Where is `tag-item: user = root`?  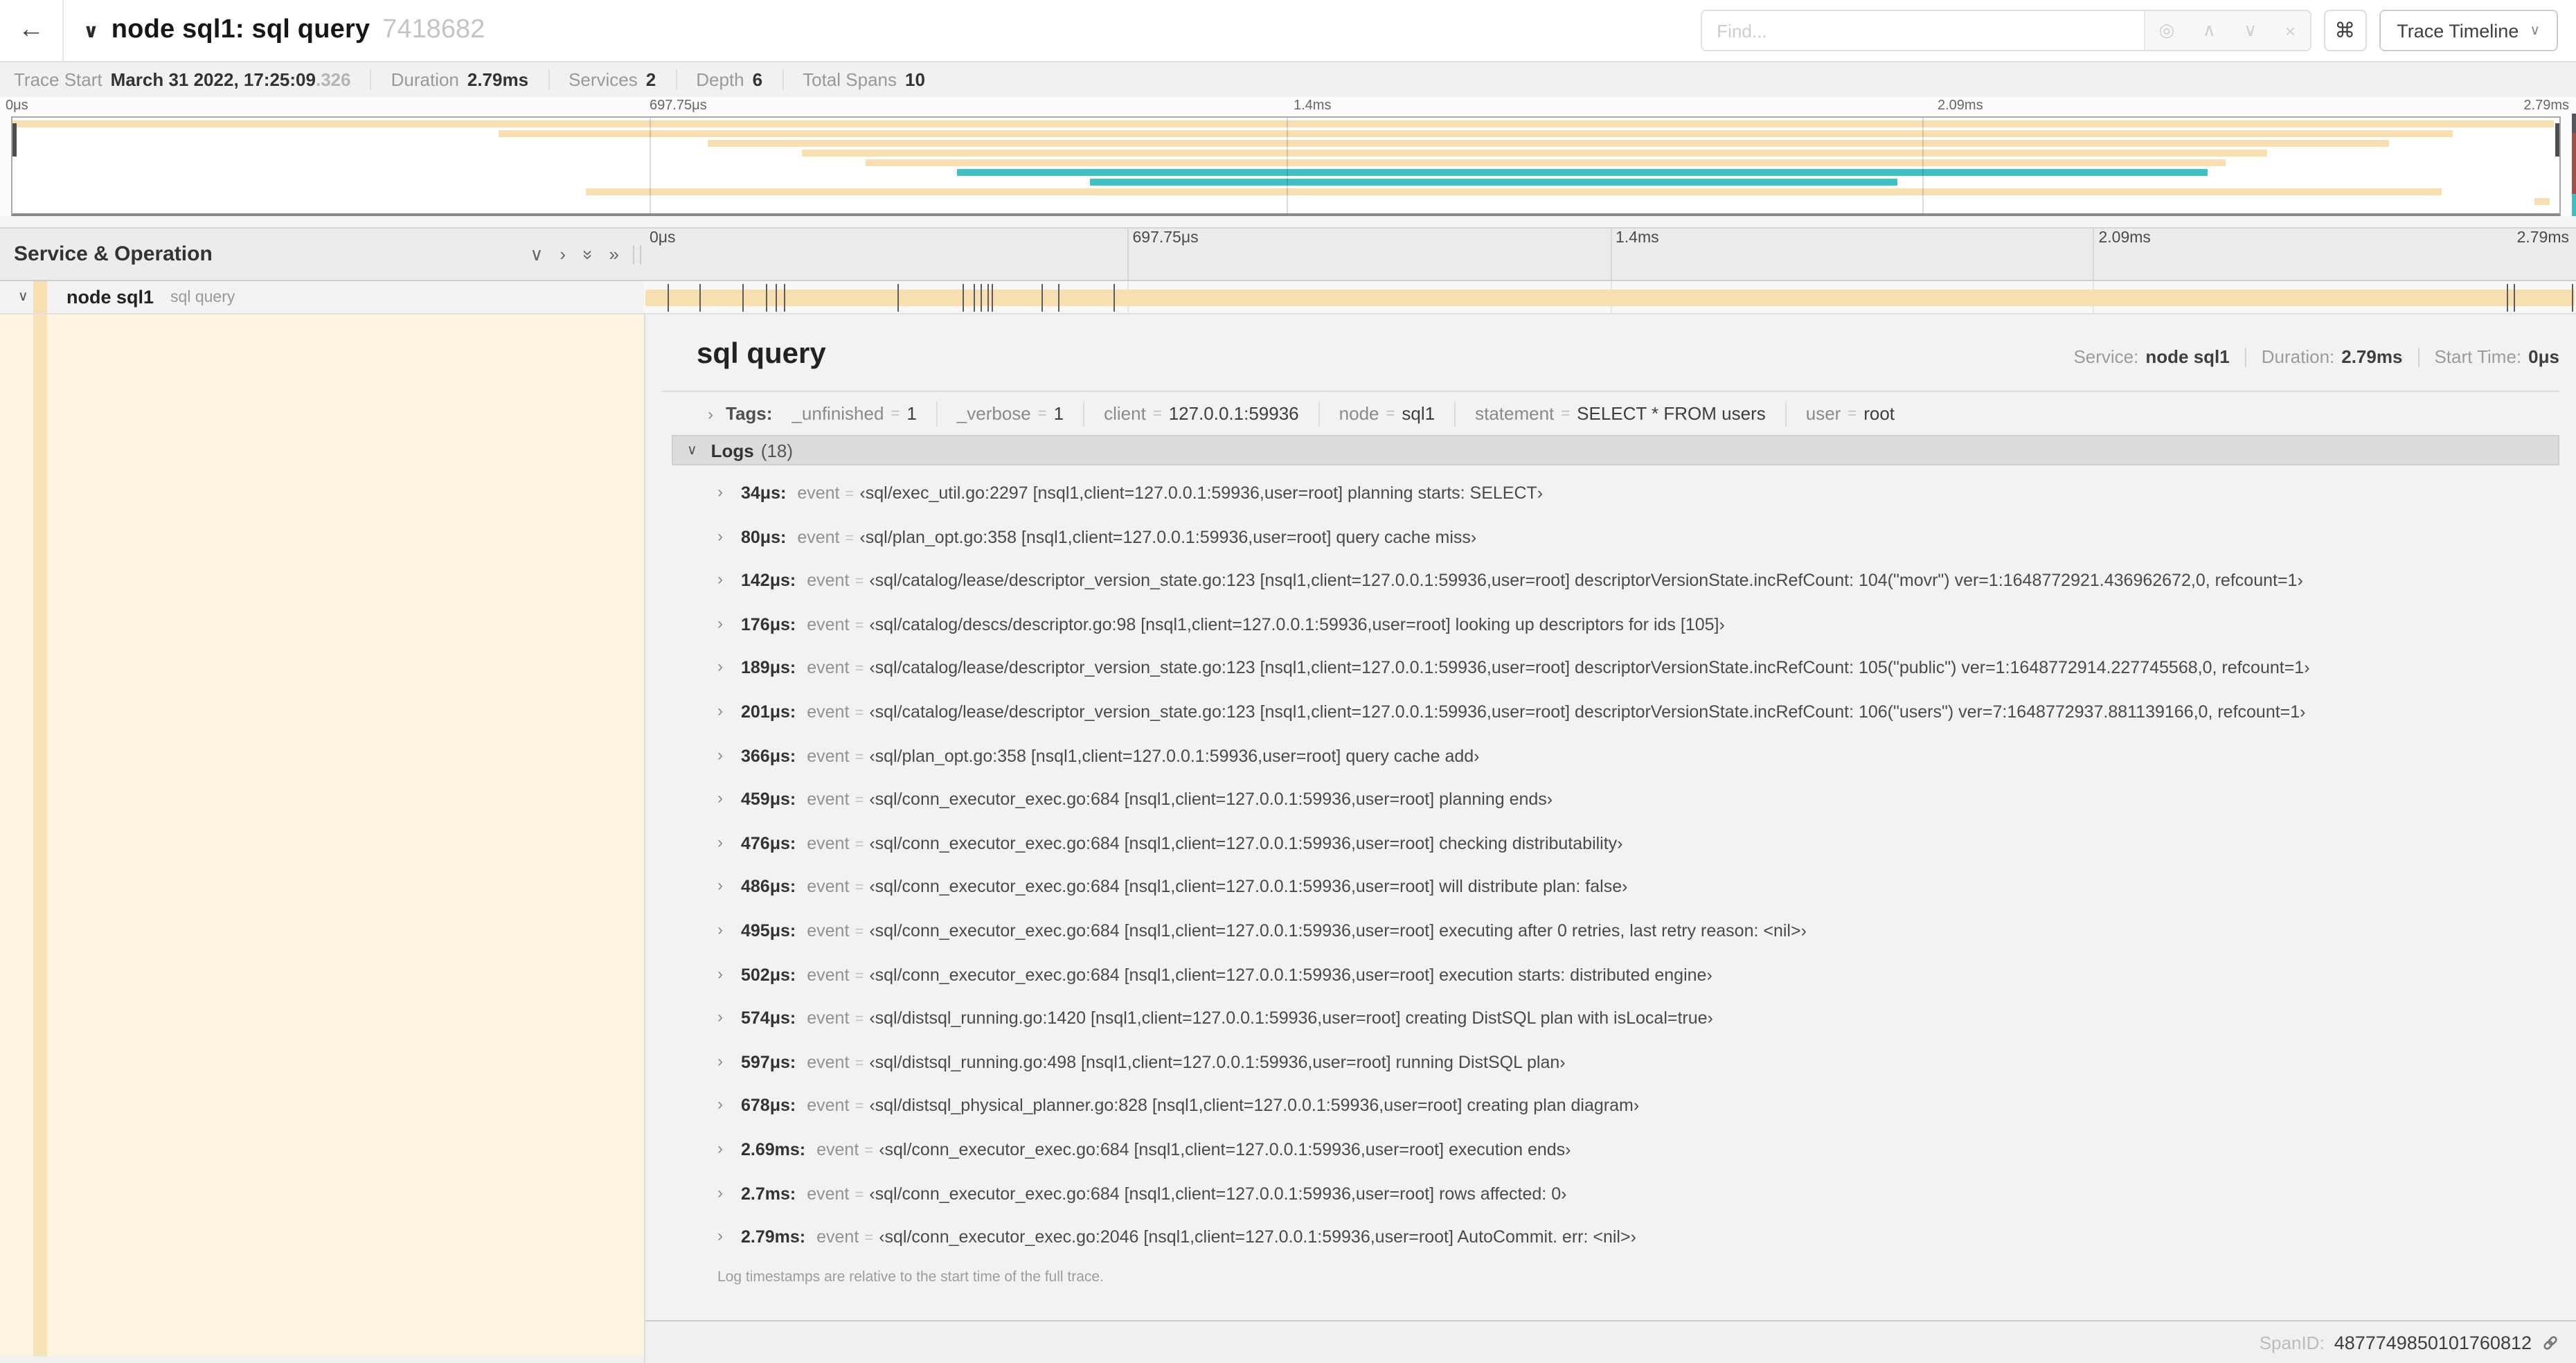
tag-item: user = root is located at coordinates (1860, 413).